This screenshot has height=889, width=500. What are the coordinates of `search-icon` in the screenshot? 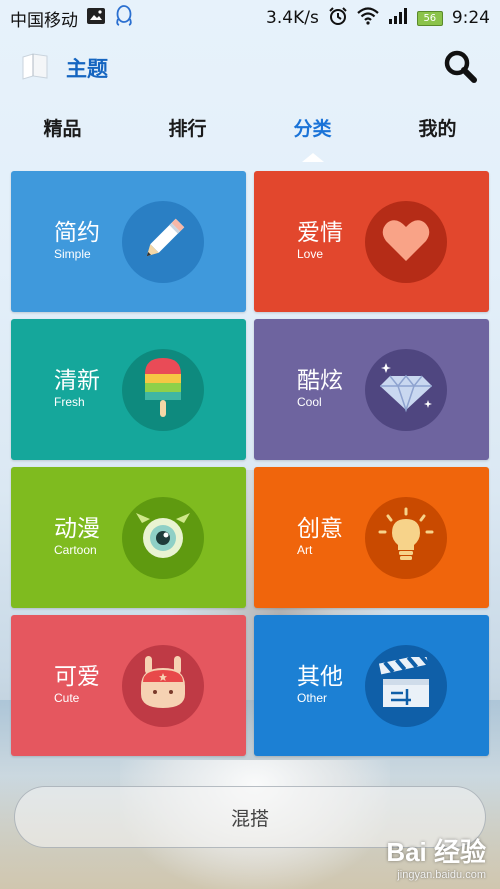 It's located at (460, 68).